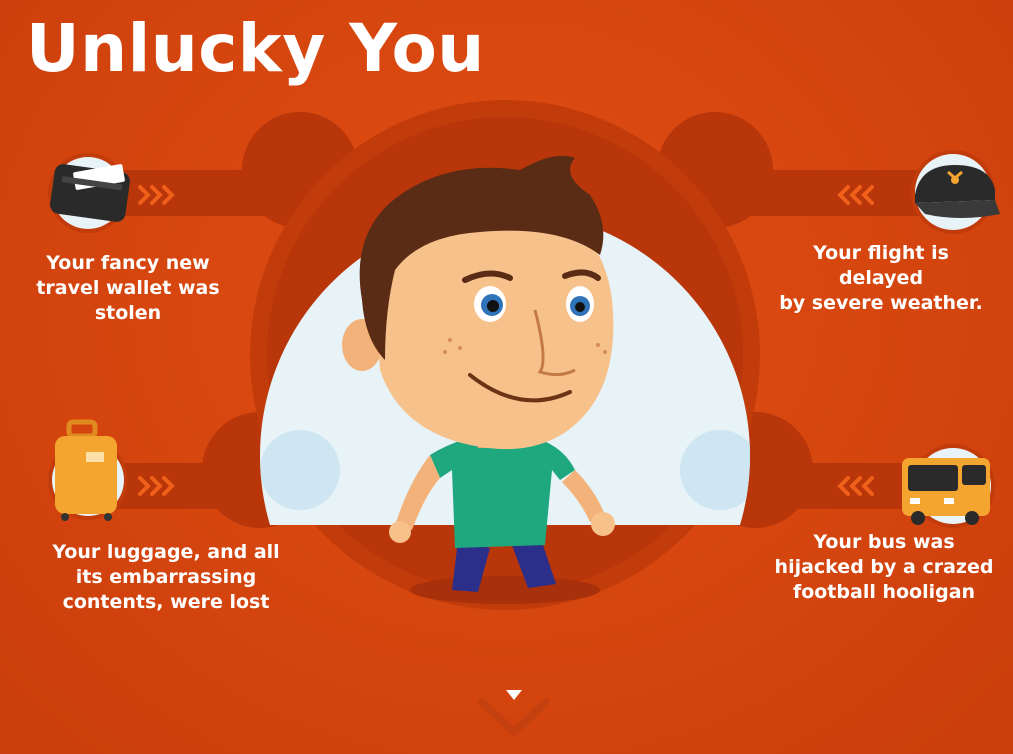  Describe the element at coordinates (505, 590) in the screenshot. I see `ground-shadow` at that location.